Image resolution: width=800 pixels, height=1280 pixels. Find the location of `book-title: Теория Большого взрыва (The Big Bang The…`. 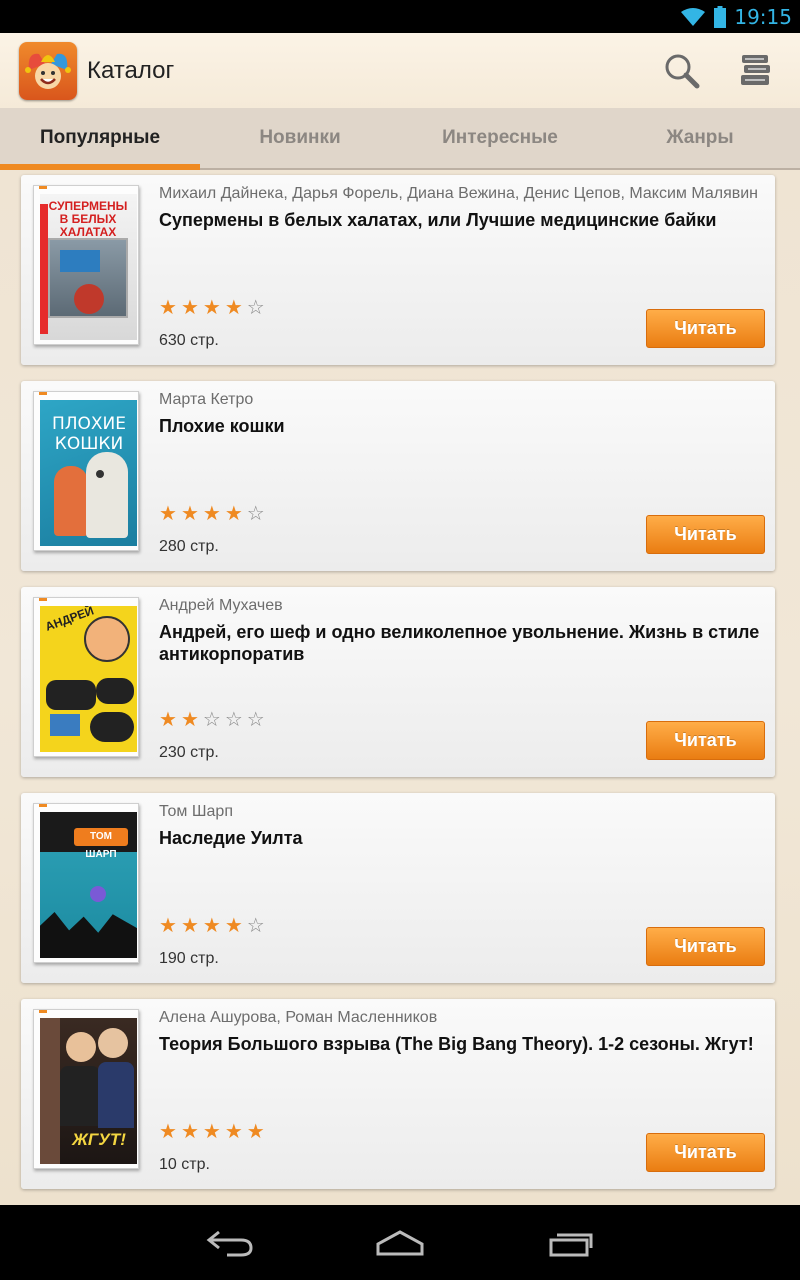

book-title: Теория Большого взрыва (The Big Bang The… is located at coordinates (462, 1044).